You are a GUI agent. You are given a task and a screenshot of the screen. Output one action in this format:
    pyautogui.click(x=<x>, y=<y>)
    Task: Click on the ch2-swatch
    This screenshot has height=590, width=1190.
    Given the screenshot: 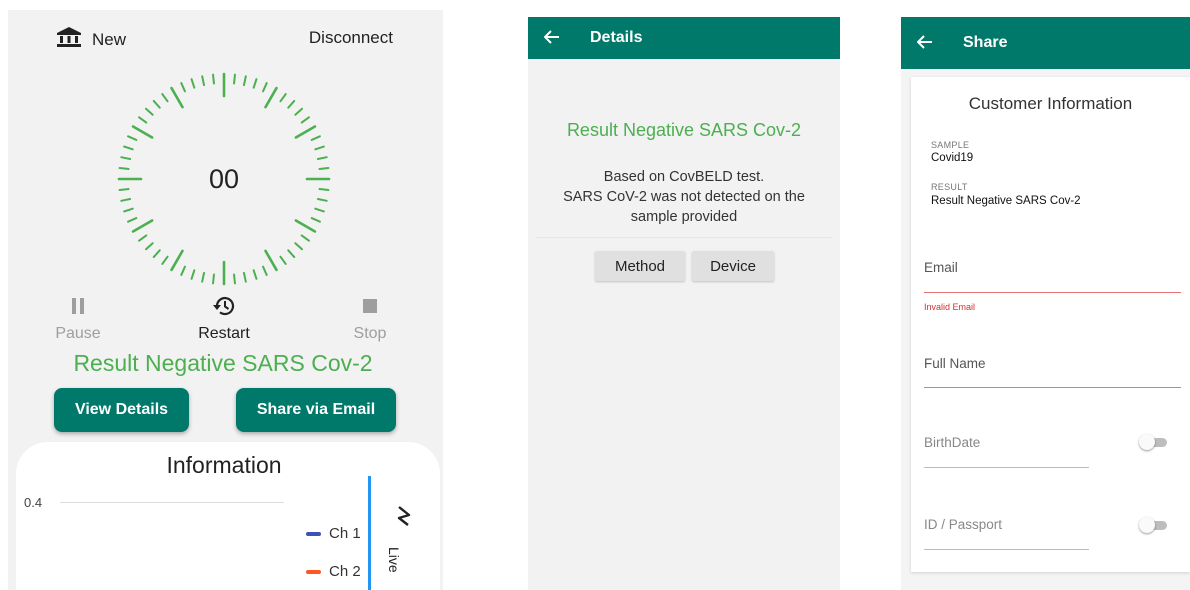 What is the action you would take?
    pyautogui.click(x=313, y=571)
    